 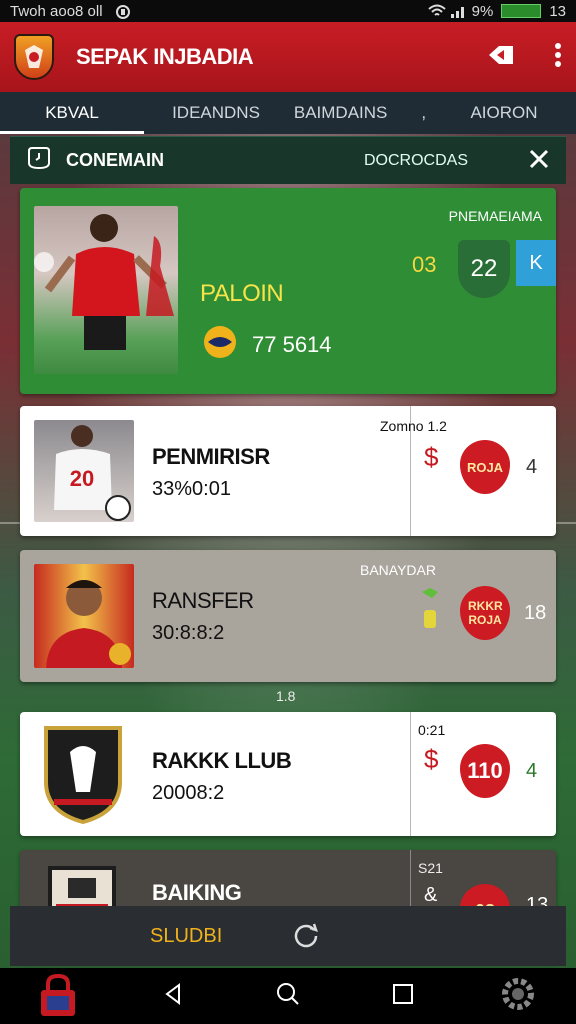 I want to click on row-badge: RKKR ROJA, so click(x=485, y=613).